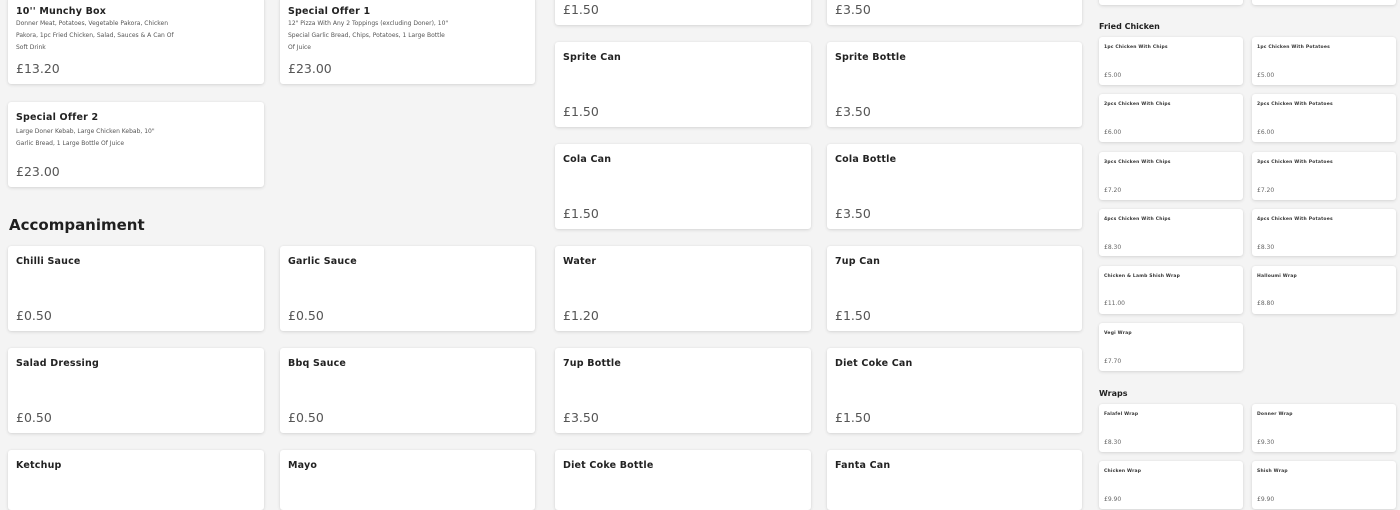 This screenshot has width=1400, height=510. What do you see at coordinates (1142, 276) in the screenshot?
I see `menu-item-name: Chicken & Lamb Shish Wrap` at bounding box center [1142, 276].